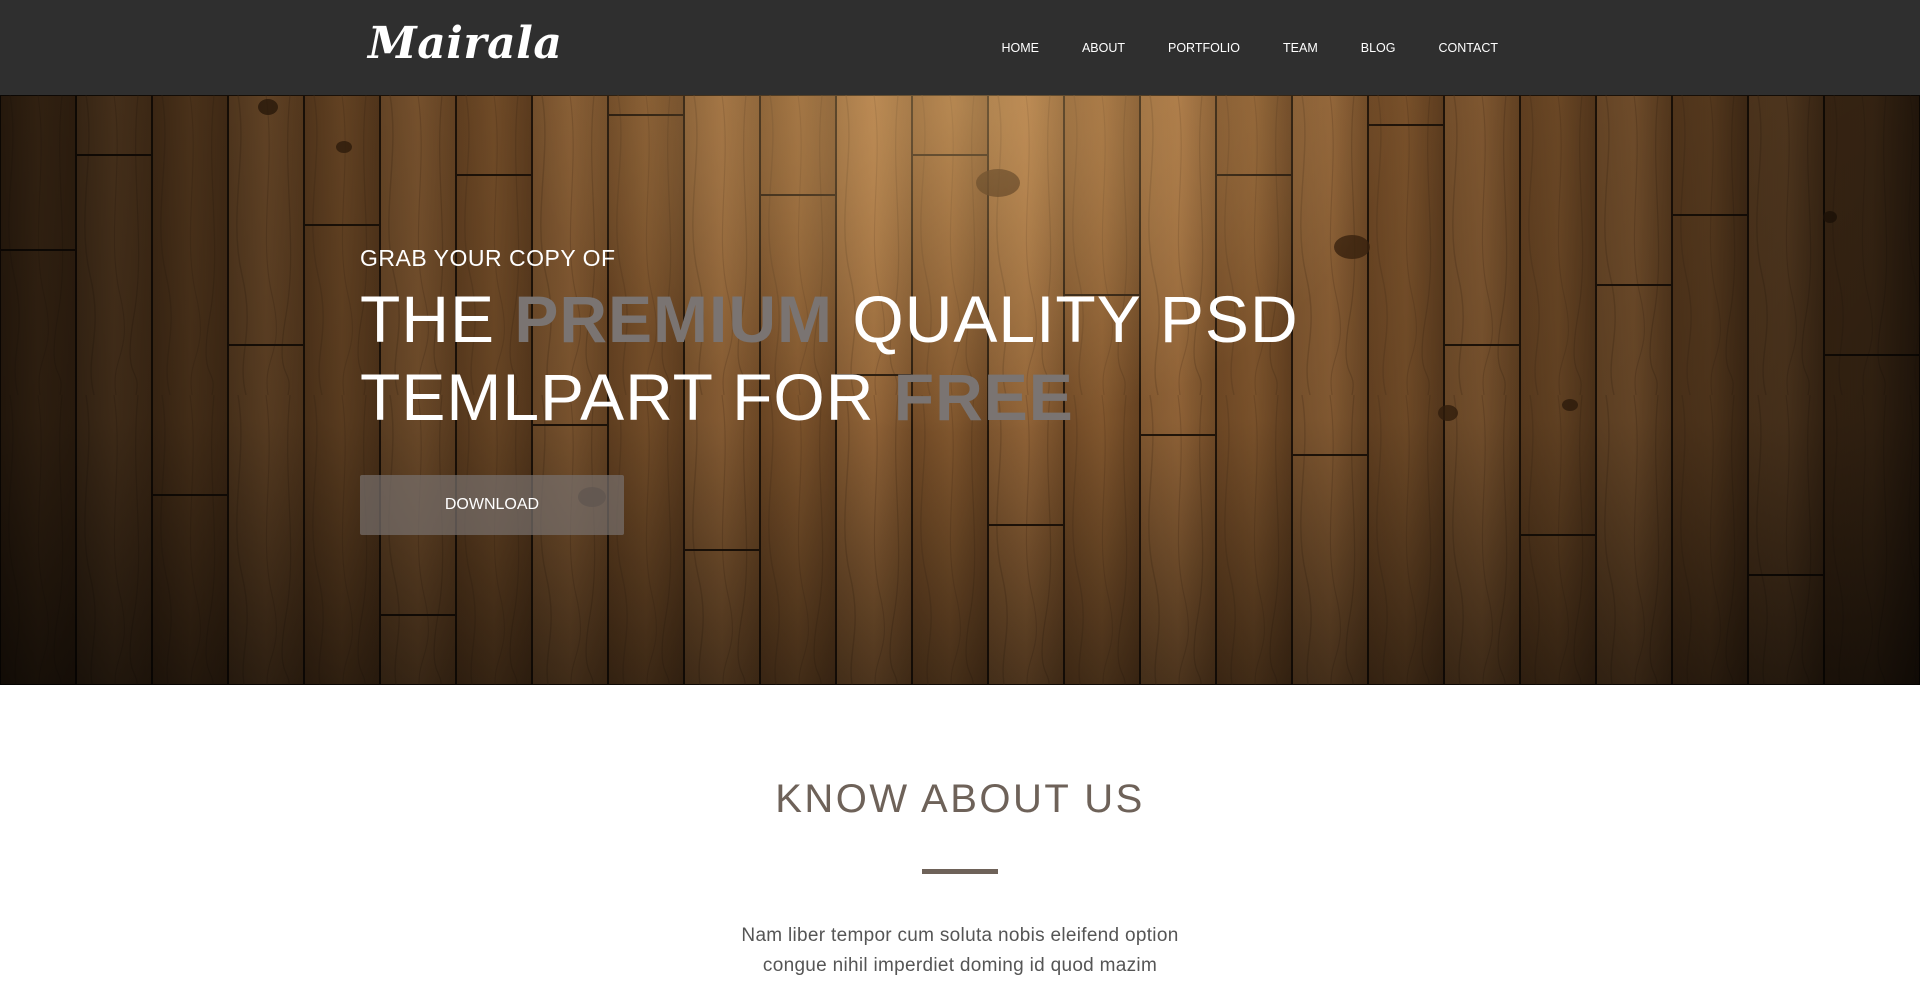  I want to click on nav-item-contact: CONTACT, so click(1469, 48).